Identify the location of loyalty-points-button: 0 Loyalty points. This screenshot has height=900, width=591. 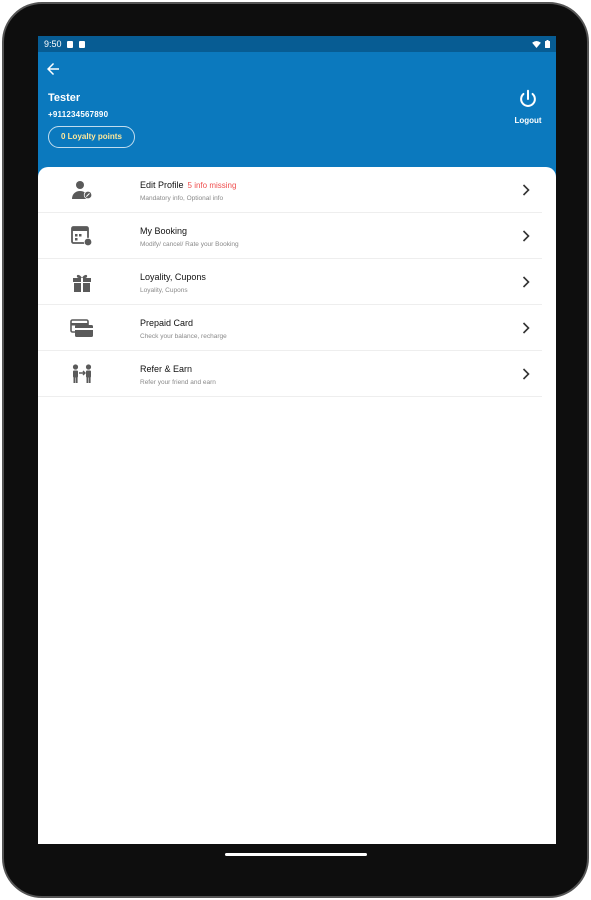
(91, 137).